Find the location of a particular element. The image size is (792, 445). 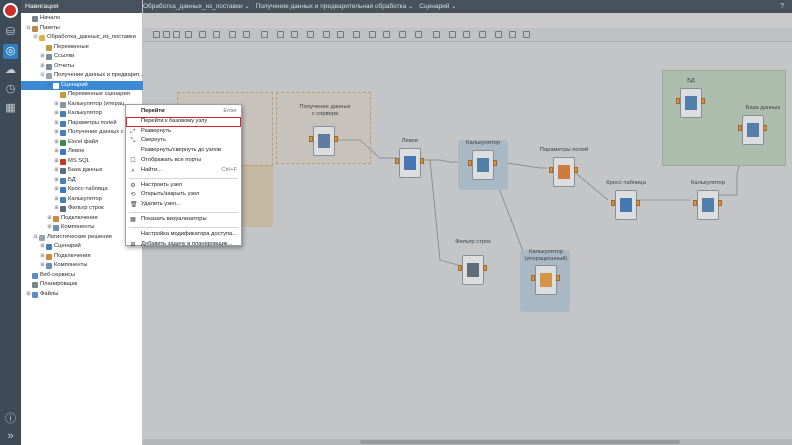

tree-item: ⊟ Пакеты is located at coordinates (82, 29).